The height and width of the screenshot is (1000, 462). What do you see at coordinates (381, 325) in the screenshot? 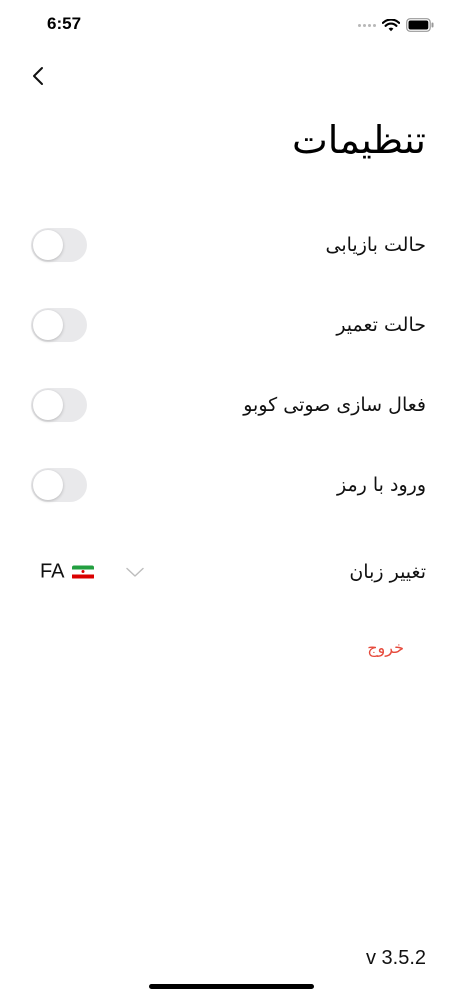
I see `setting-label: حالت تعمیر` at bounding box center [381, 325].